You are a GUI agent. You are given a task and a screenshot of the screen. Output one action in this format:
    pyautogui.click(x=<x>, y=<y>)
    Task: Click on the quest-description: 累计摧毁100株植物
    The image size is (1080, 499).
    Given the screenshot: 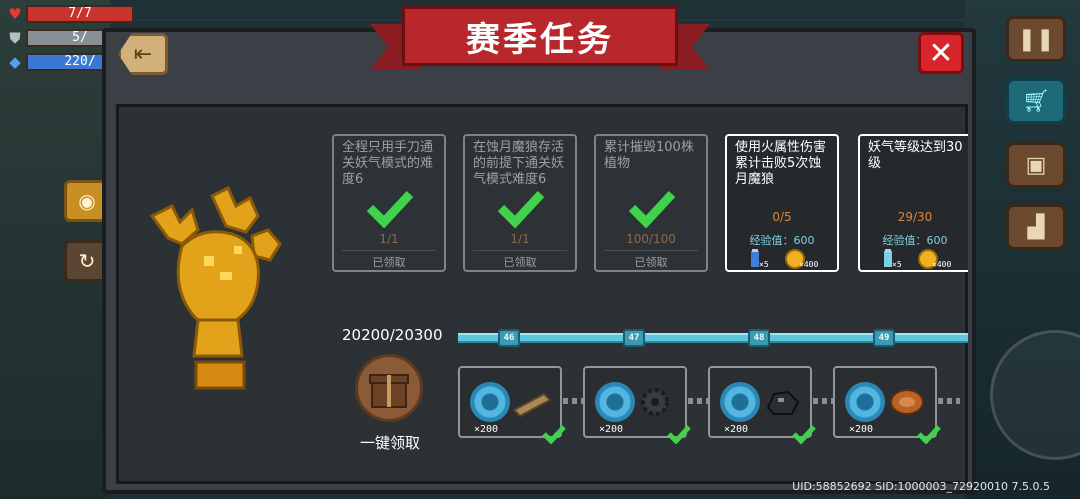 What is the action you would take?
    pyautogui.click(x=649, y=155)
    